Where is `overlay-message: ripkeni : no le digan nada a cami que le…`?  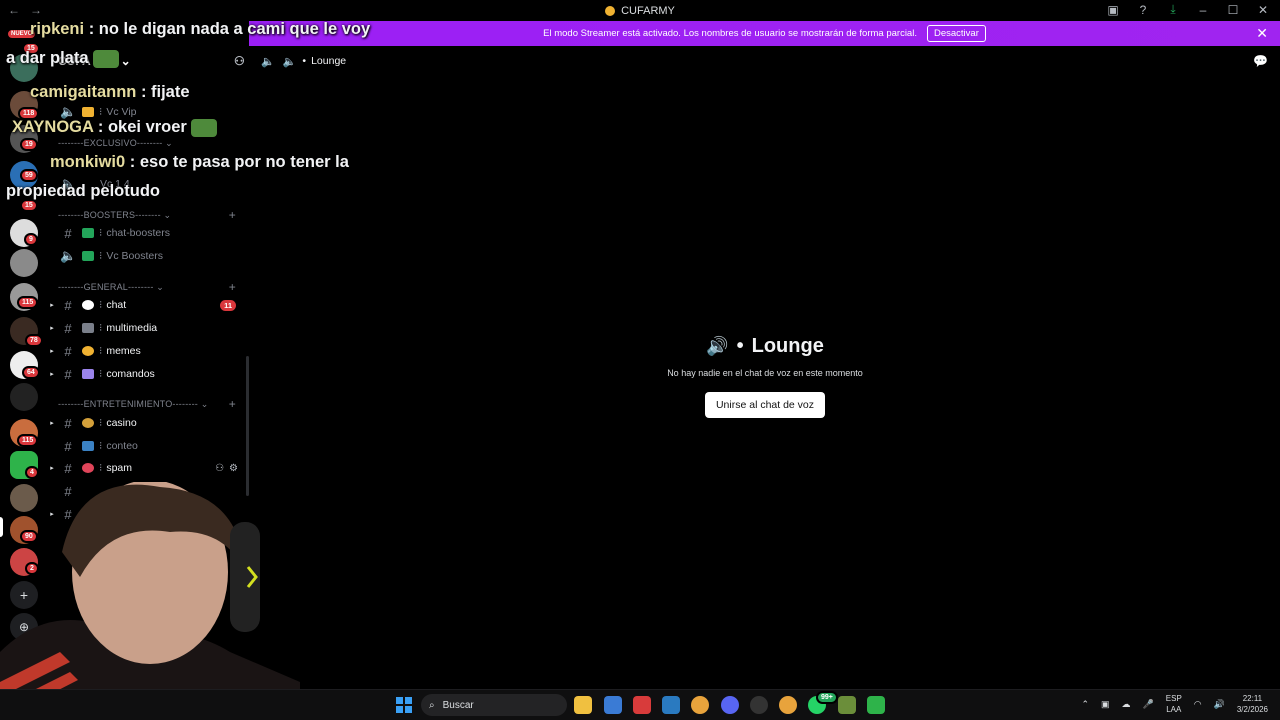 overlay-message: ripkeni : no le digan nada a cami que le… is located at coordinates (200, 29).